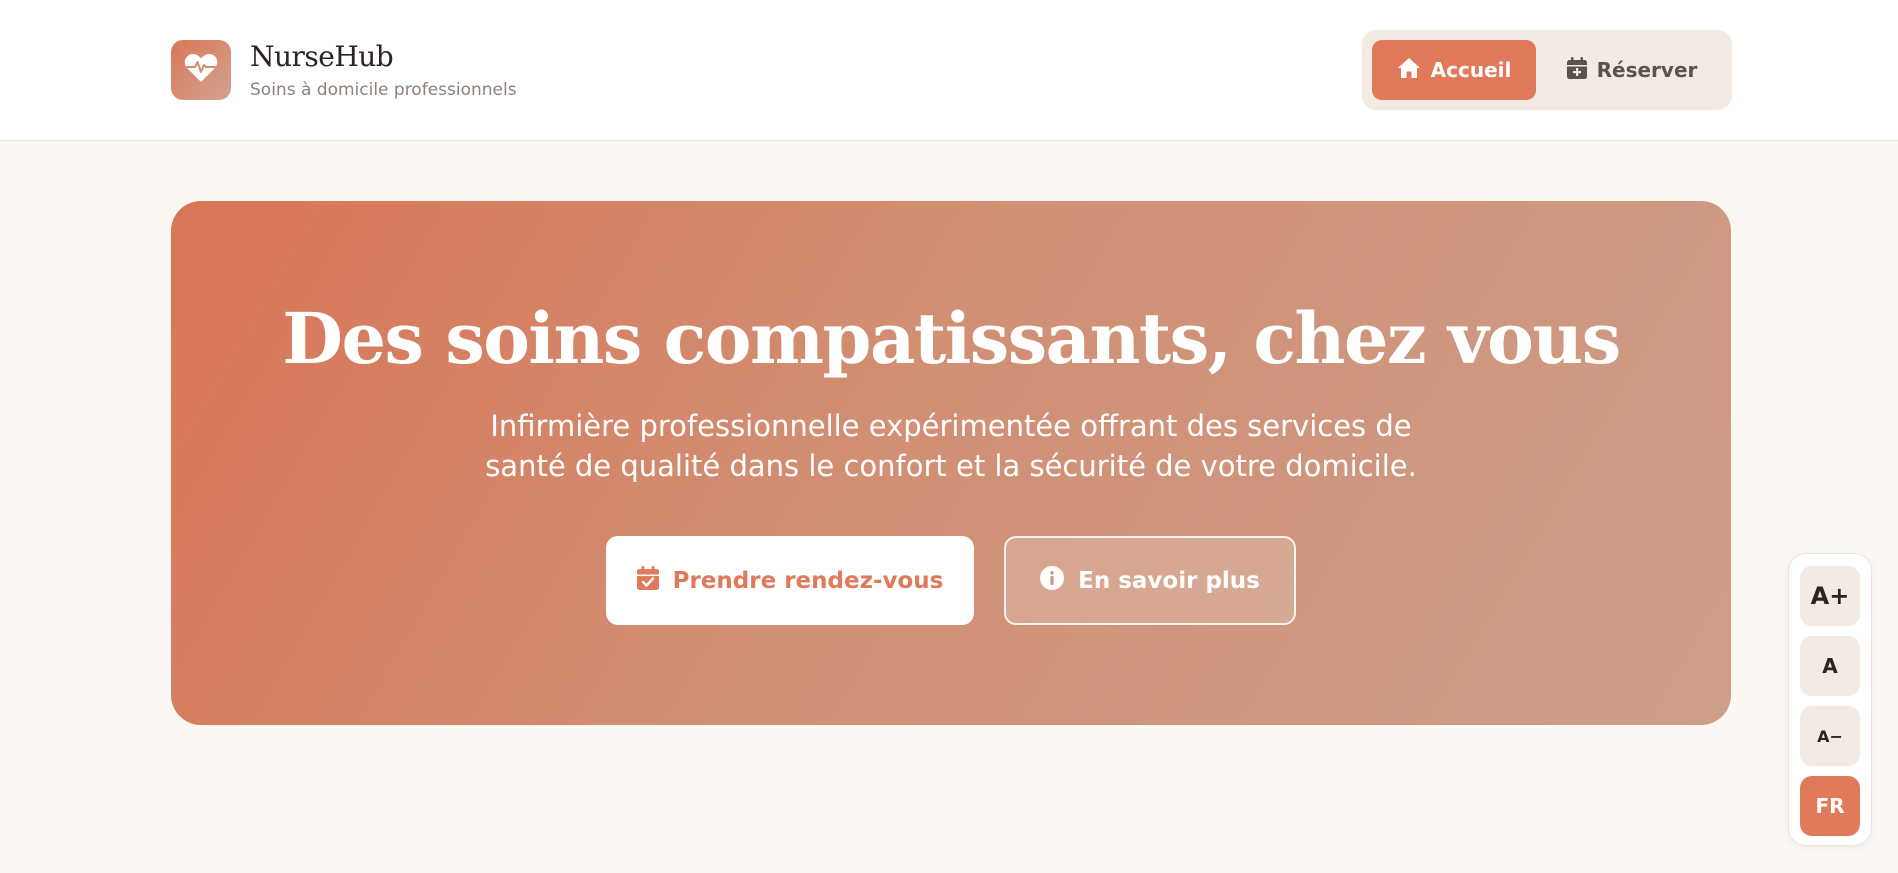 The height and width of the screenshot is (873, 1898). What do you see at coordinates (1830, 699) in the screenshot?
I see `accessibility-panel: A+ A A− FR` at bounding box center [1830, 699].